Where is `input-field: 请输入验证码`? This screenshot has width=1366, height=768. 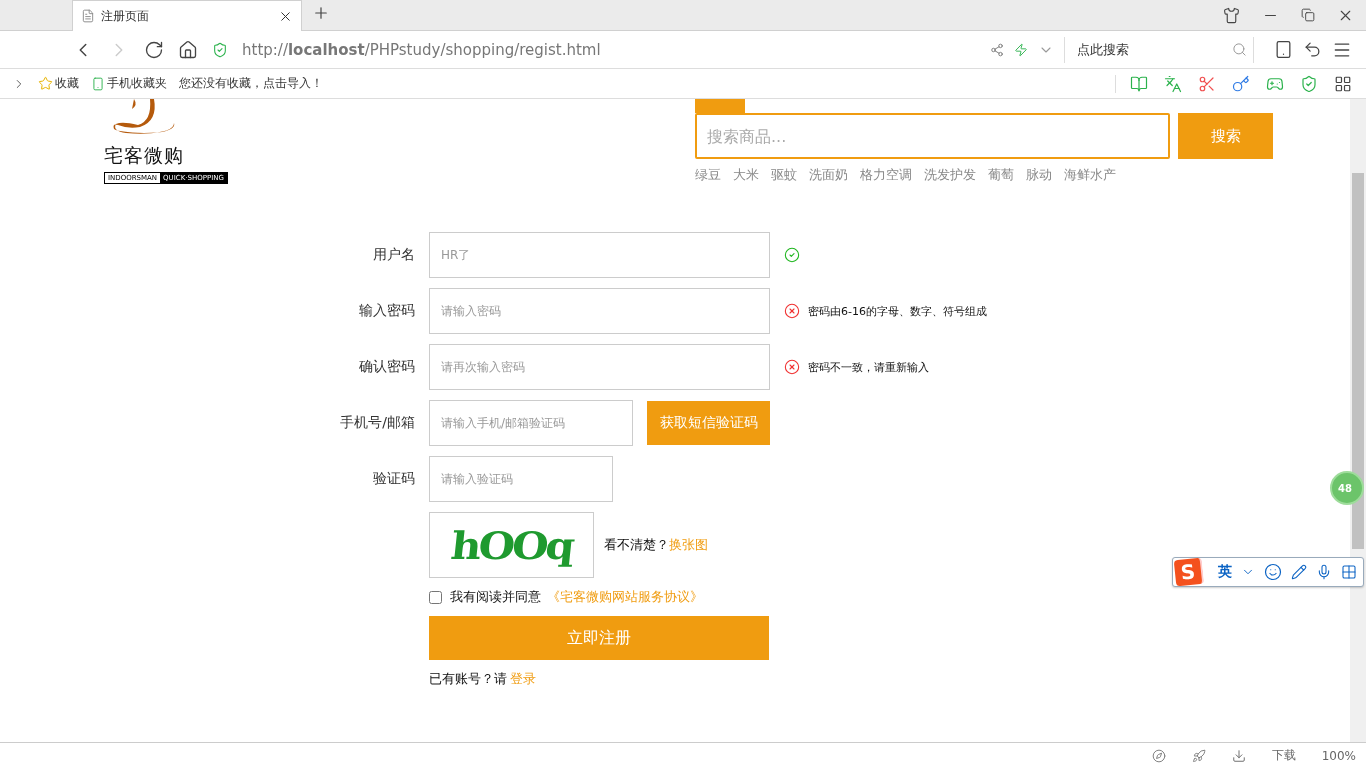 input-field: 请输入验证码 is located at coordinates (521, 479).